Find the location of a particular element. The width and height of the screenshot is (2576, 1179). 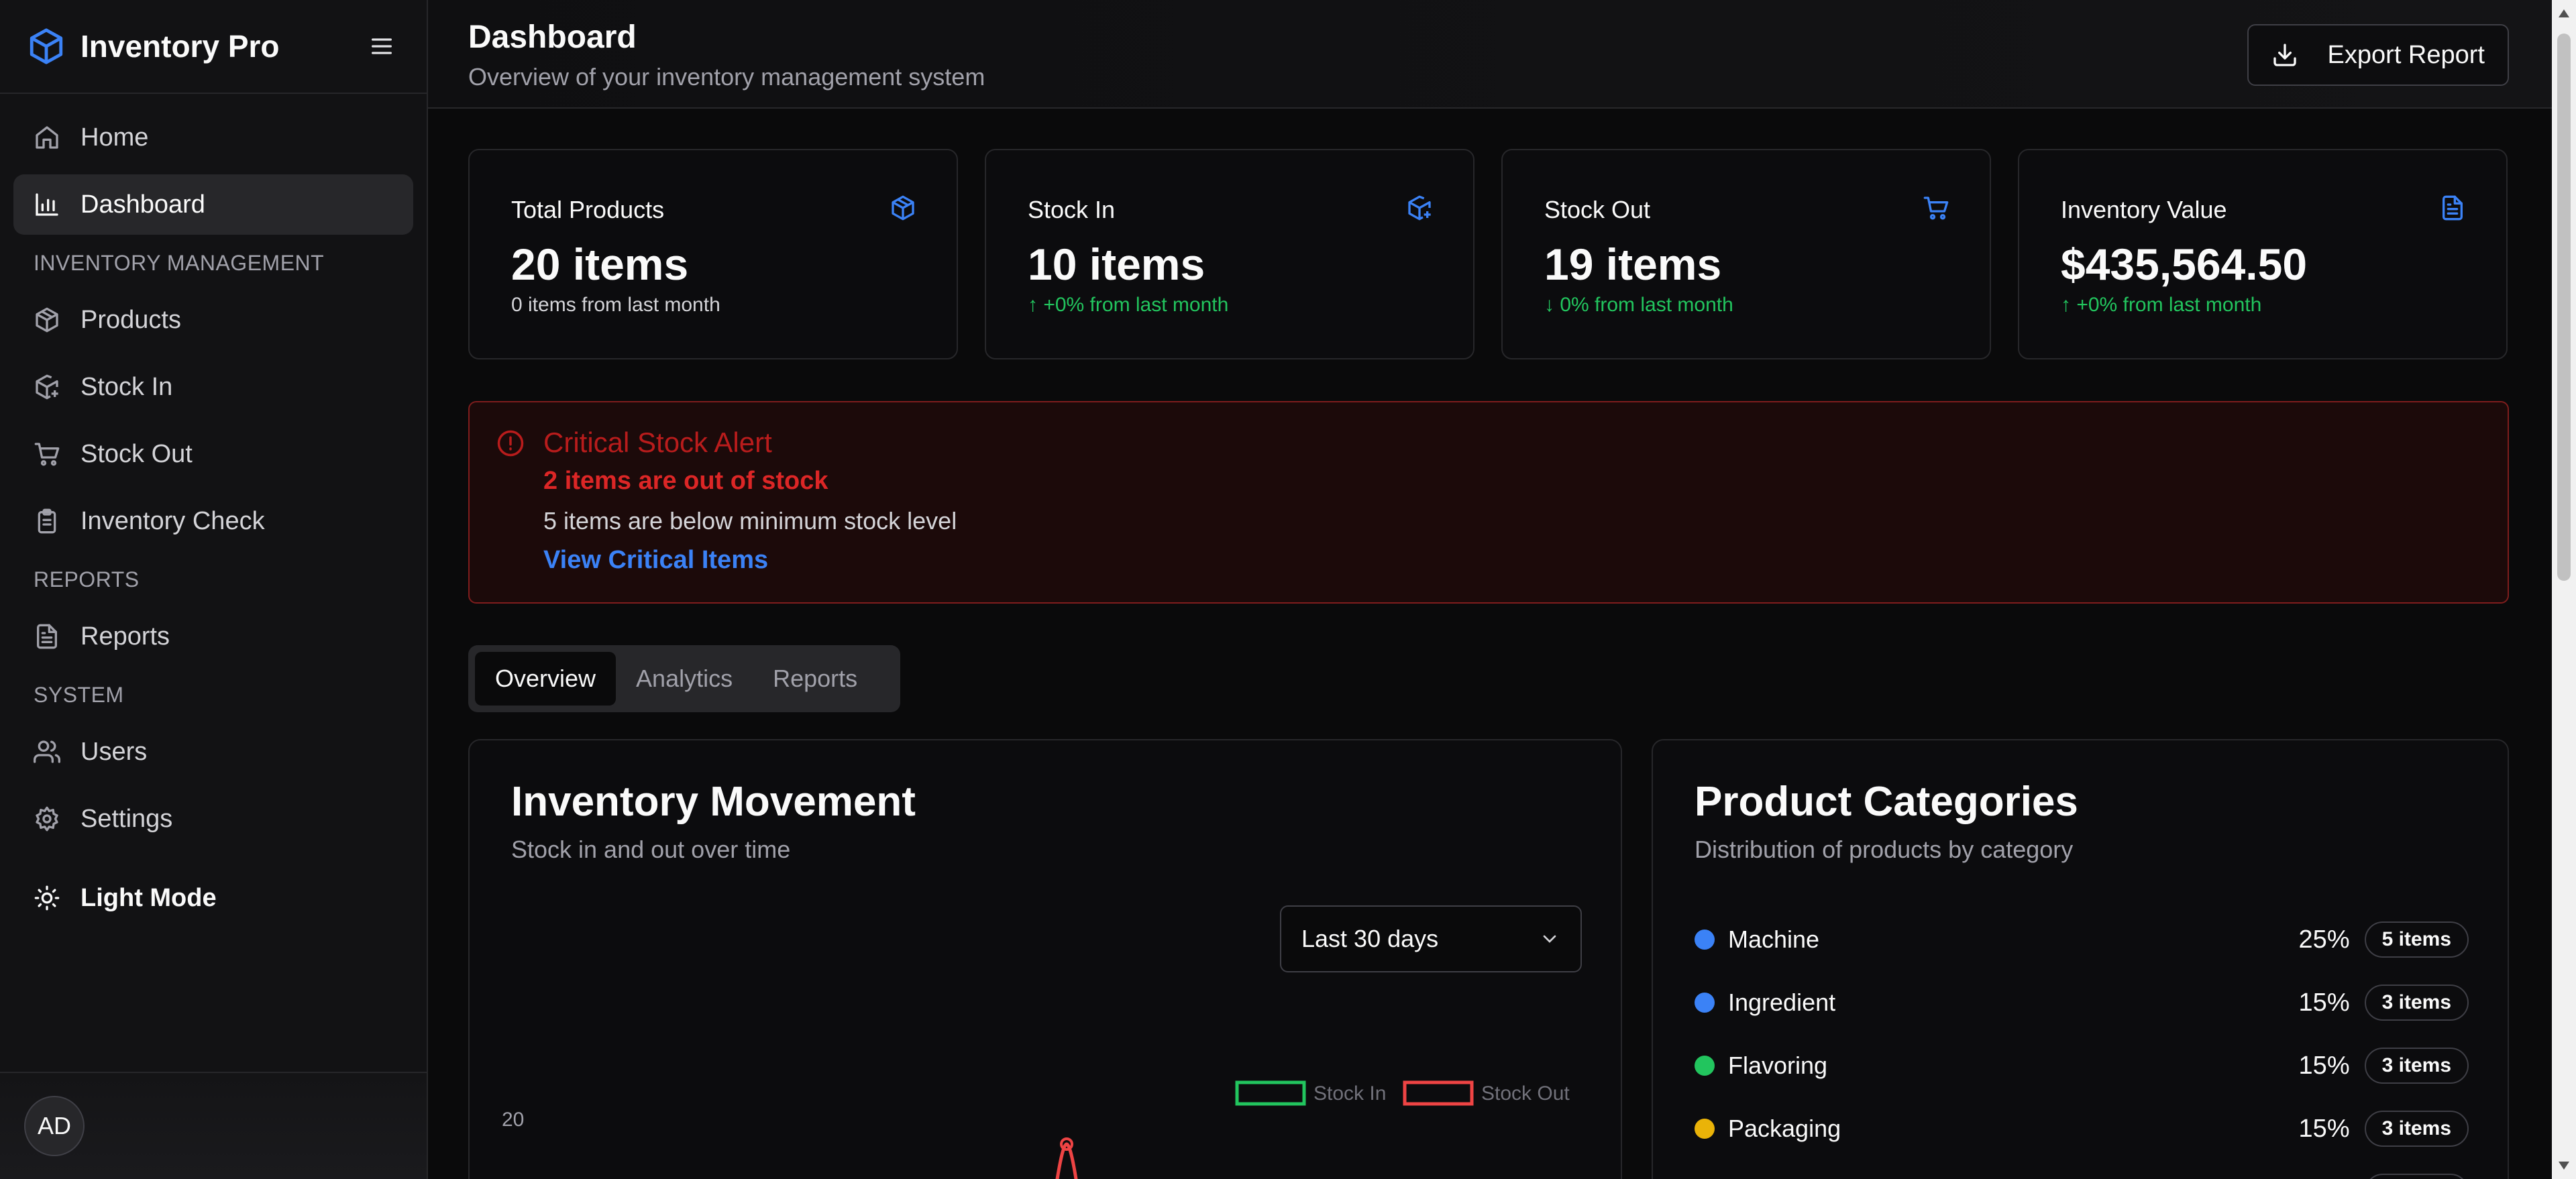

sidebar-item-dashboard: Dashboard is located at coordinates (213, 204).